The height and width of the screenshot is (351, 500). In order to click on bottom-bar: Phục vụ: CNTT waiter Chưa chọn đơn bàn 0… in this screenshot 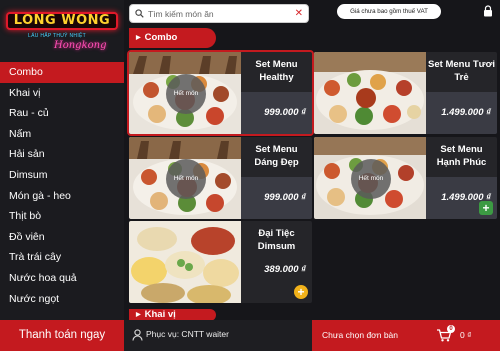, I will do `click(312, 335)`.